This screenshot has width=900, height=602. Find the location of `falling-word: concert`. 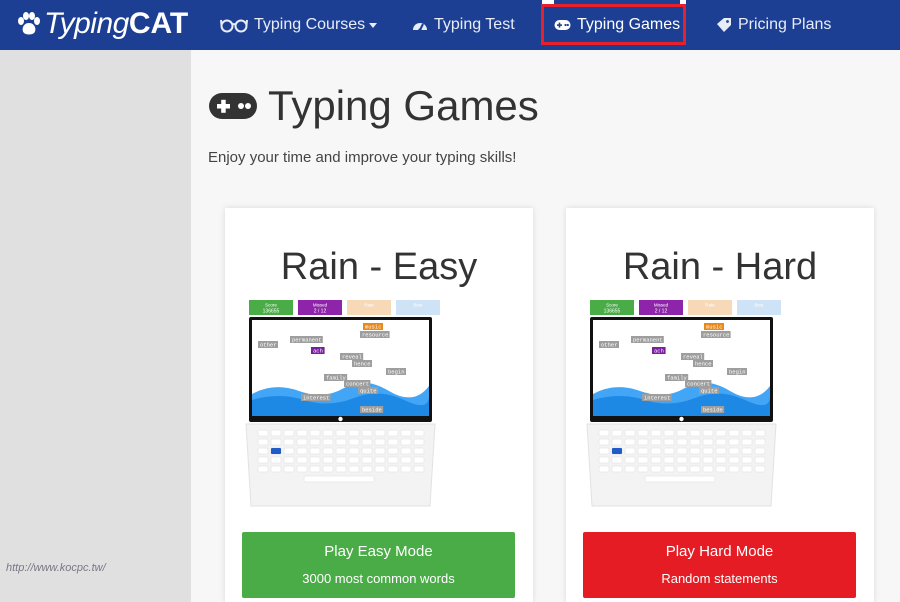

falling-word: concert is located at coordinates (698, 383).